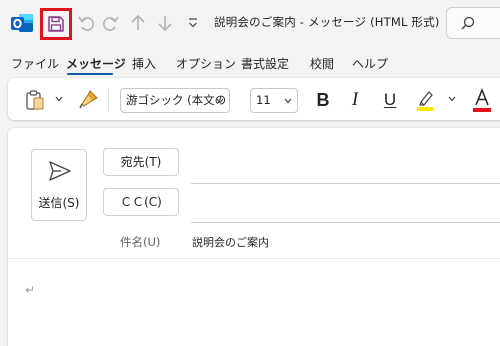  What do you see at coordinates (96, 63) in the screenshot?
I see `tab-message: メッセージ` at bounding box center [96, 63].